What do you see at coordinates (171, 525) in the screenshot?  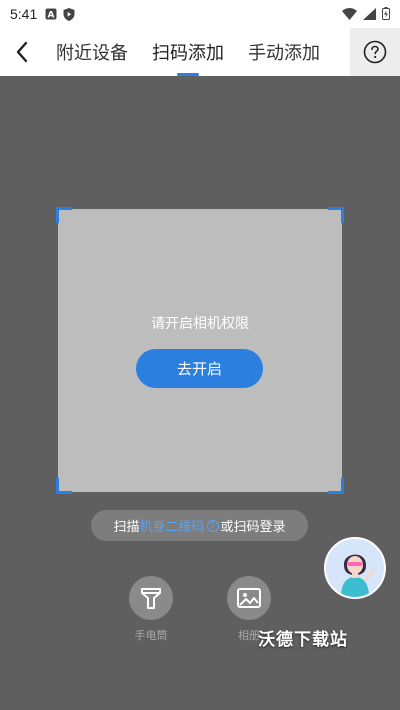 I see `device-qr-link: 机身二维码` at bounding box center [171, 525].